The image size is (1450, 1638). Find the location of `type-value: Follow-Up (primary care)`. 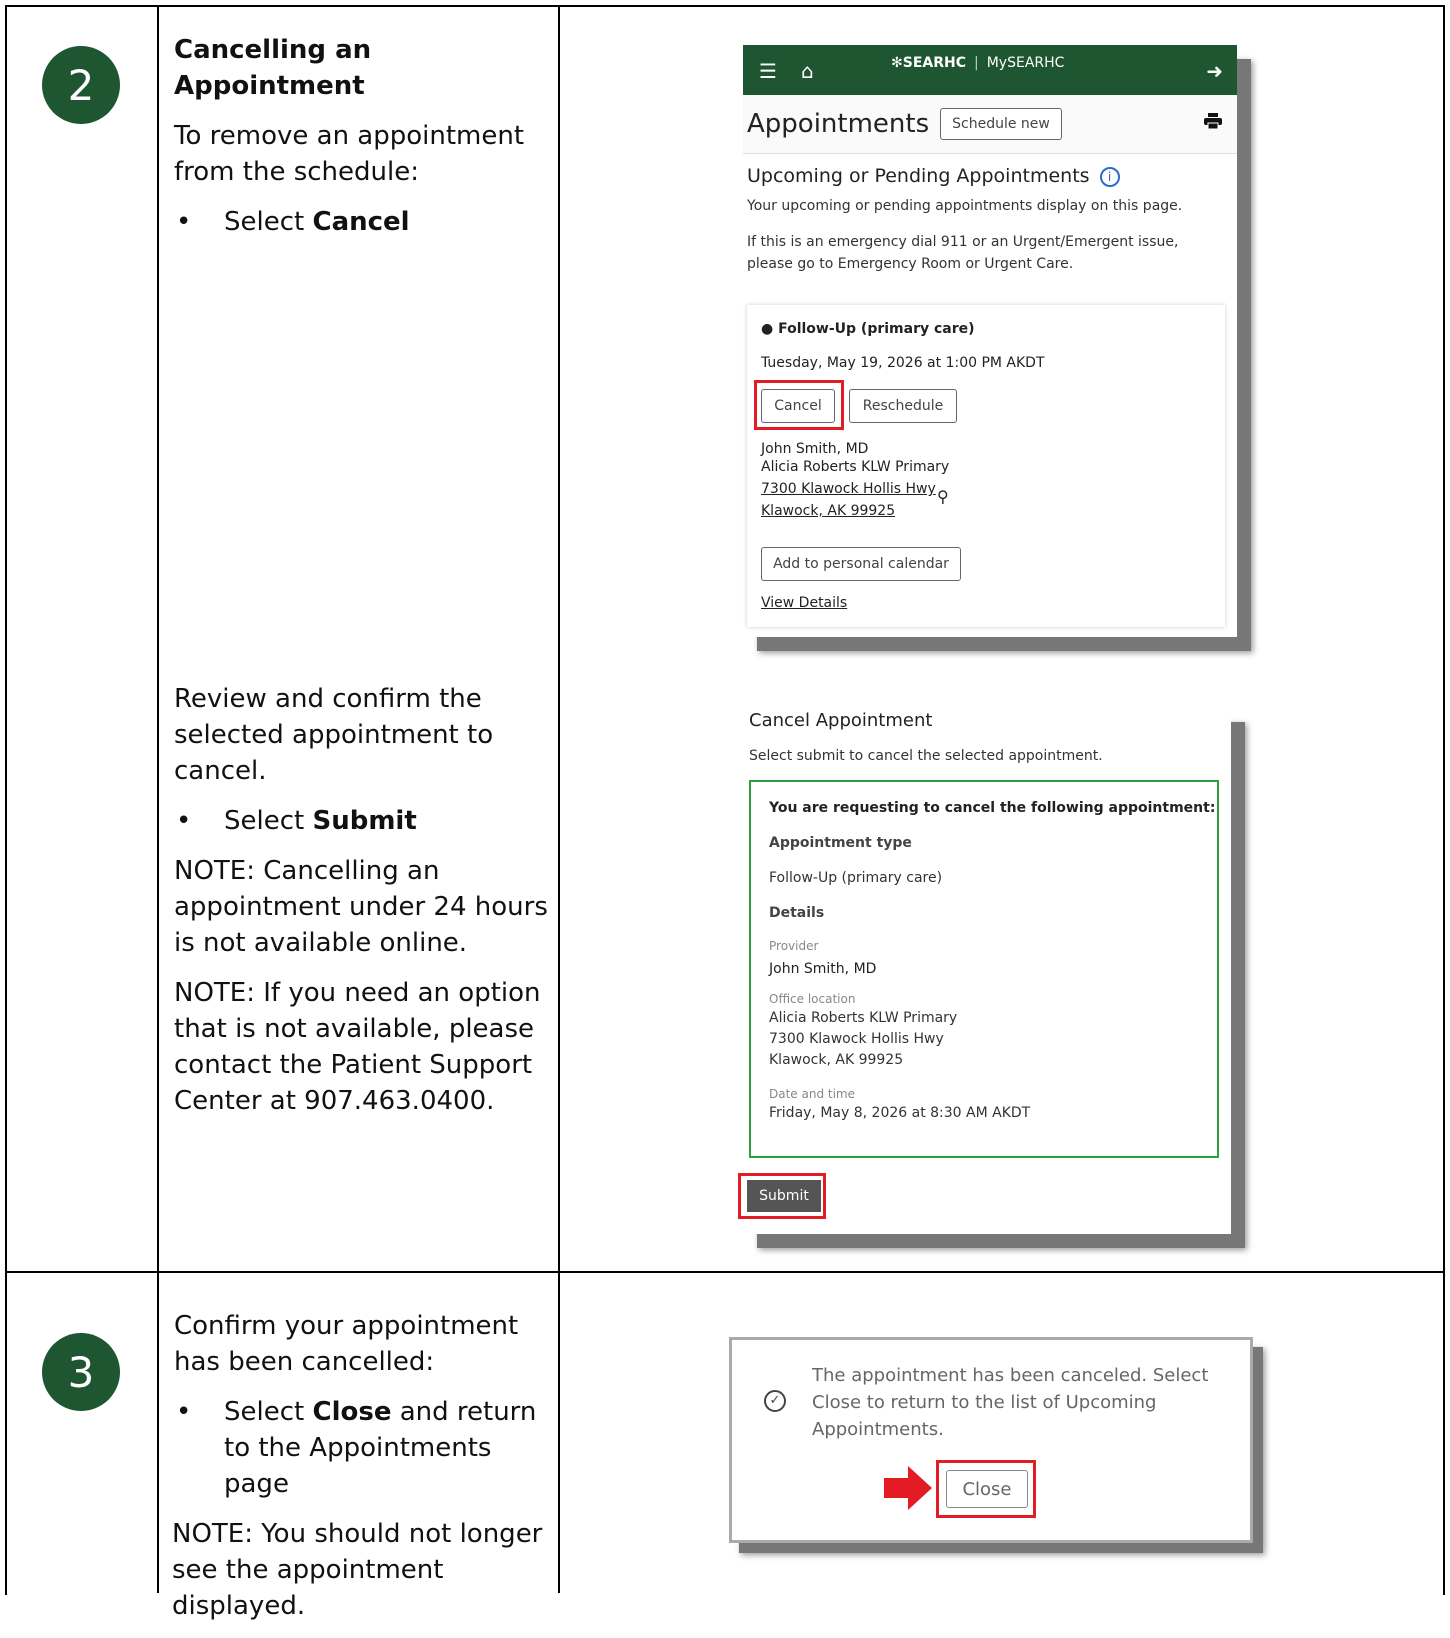

type-value: Follow-Up (primary care) is located at coordinates (856, 878).